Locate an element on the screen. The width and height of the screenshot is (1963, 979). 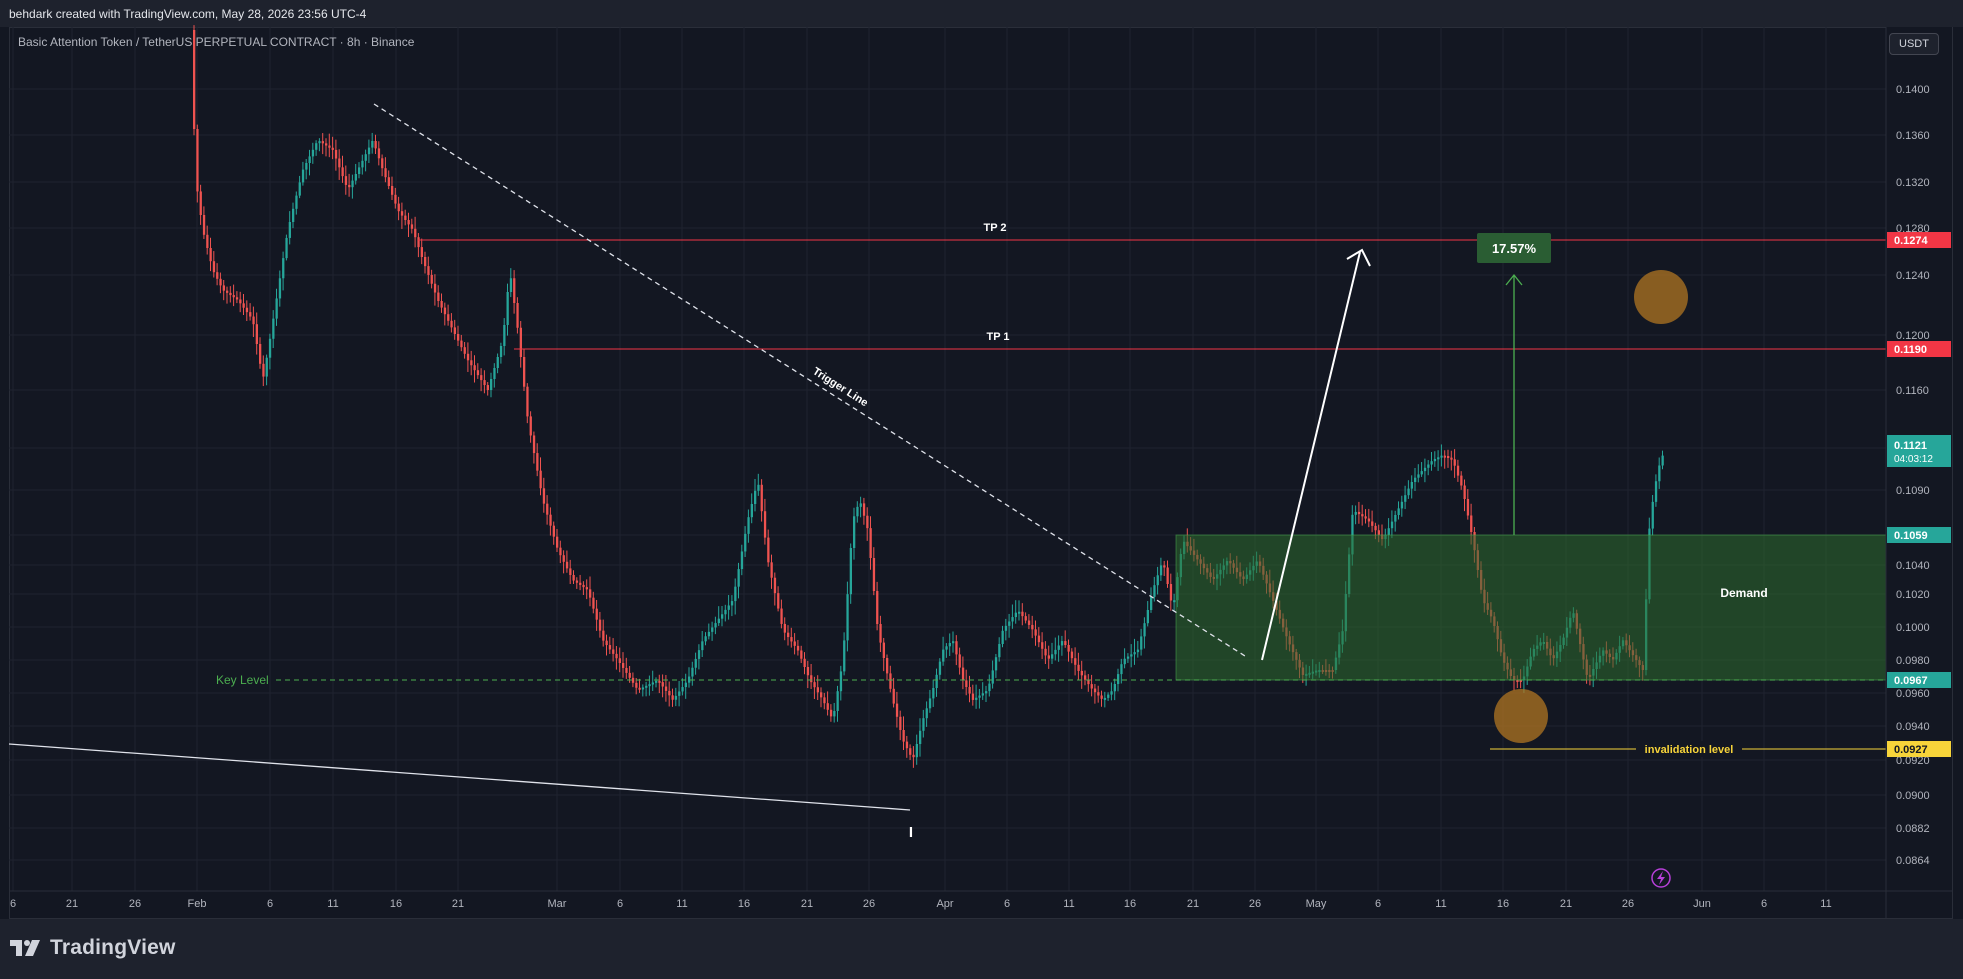
lightning-icon is located at coordinates (1661, 878).